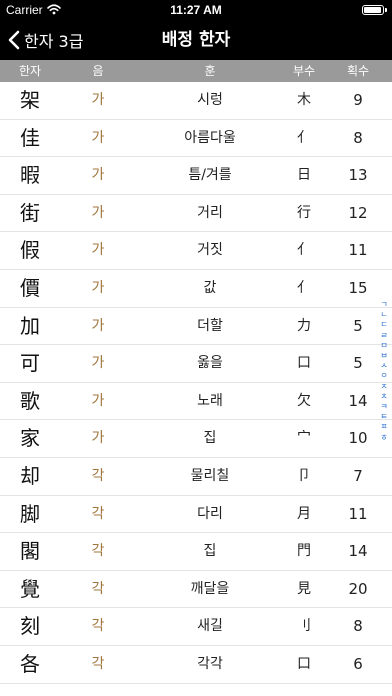  I want to click on busu-cell: 日, so click(304, 175).